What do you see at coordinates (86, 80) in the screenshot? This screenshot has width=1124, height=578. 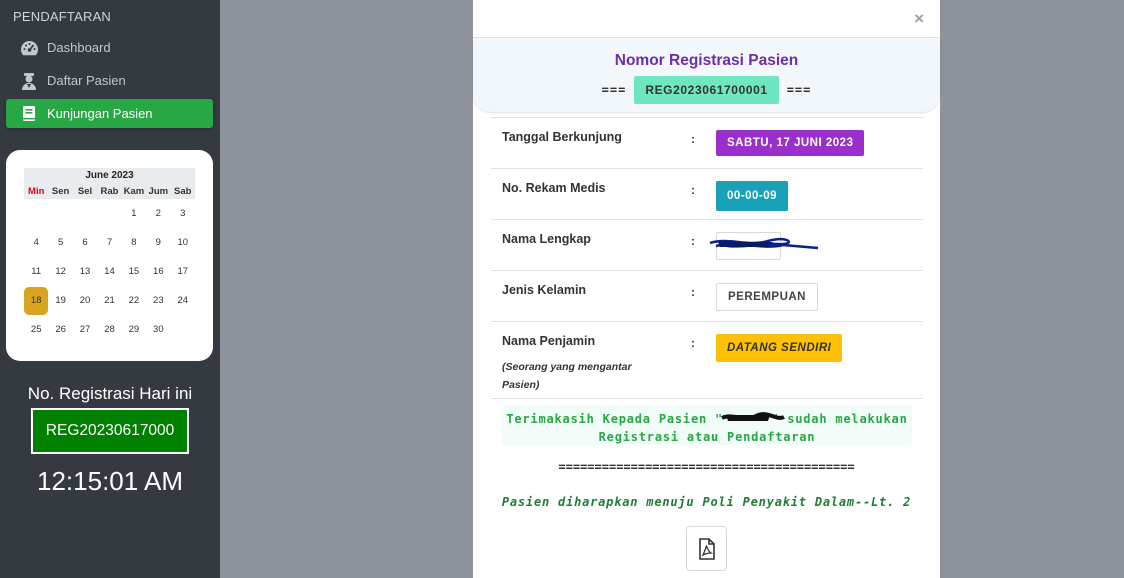 I see `sidebar-item-label: Daftar Pasien` at bounding box center [86, 80].